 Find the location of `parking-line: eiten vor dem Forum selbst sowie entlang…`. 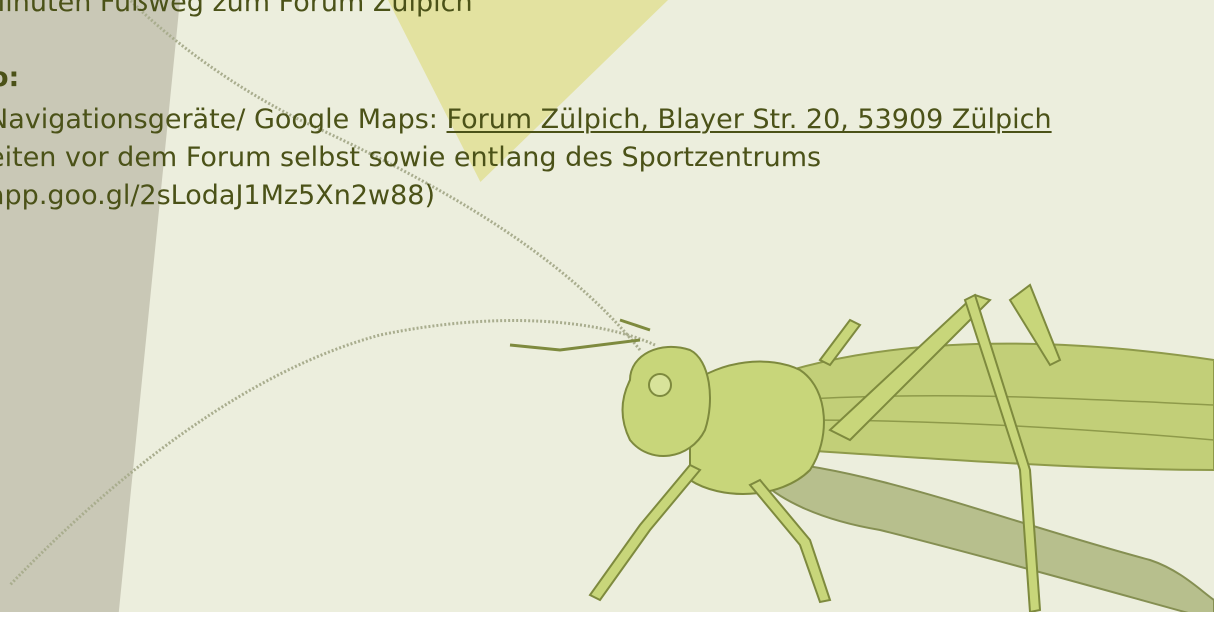

parking-line: eiten vor dem Forum selbst sowie entlang… is located at coordinates (411, 157).